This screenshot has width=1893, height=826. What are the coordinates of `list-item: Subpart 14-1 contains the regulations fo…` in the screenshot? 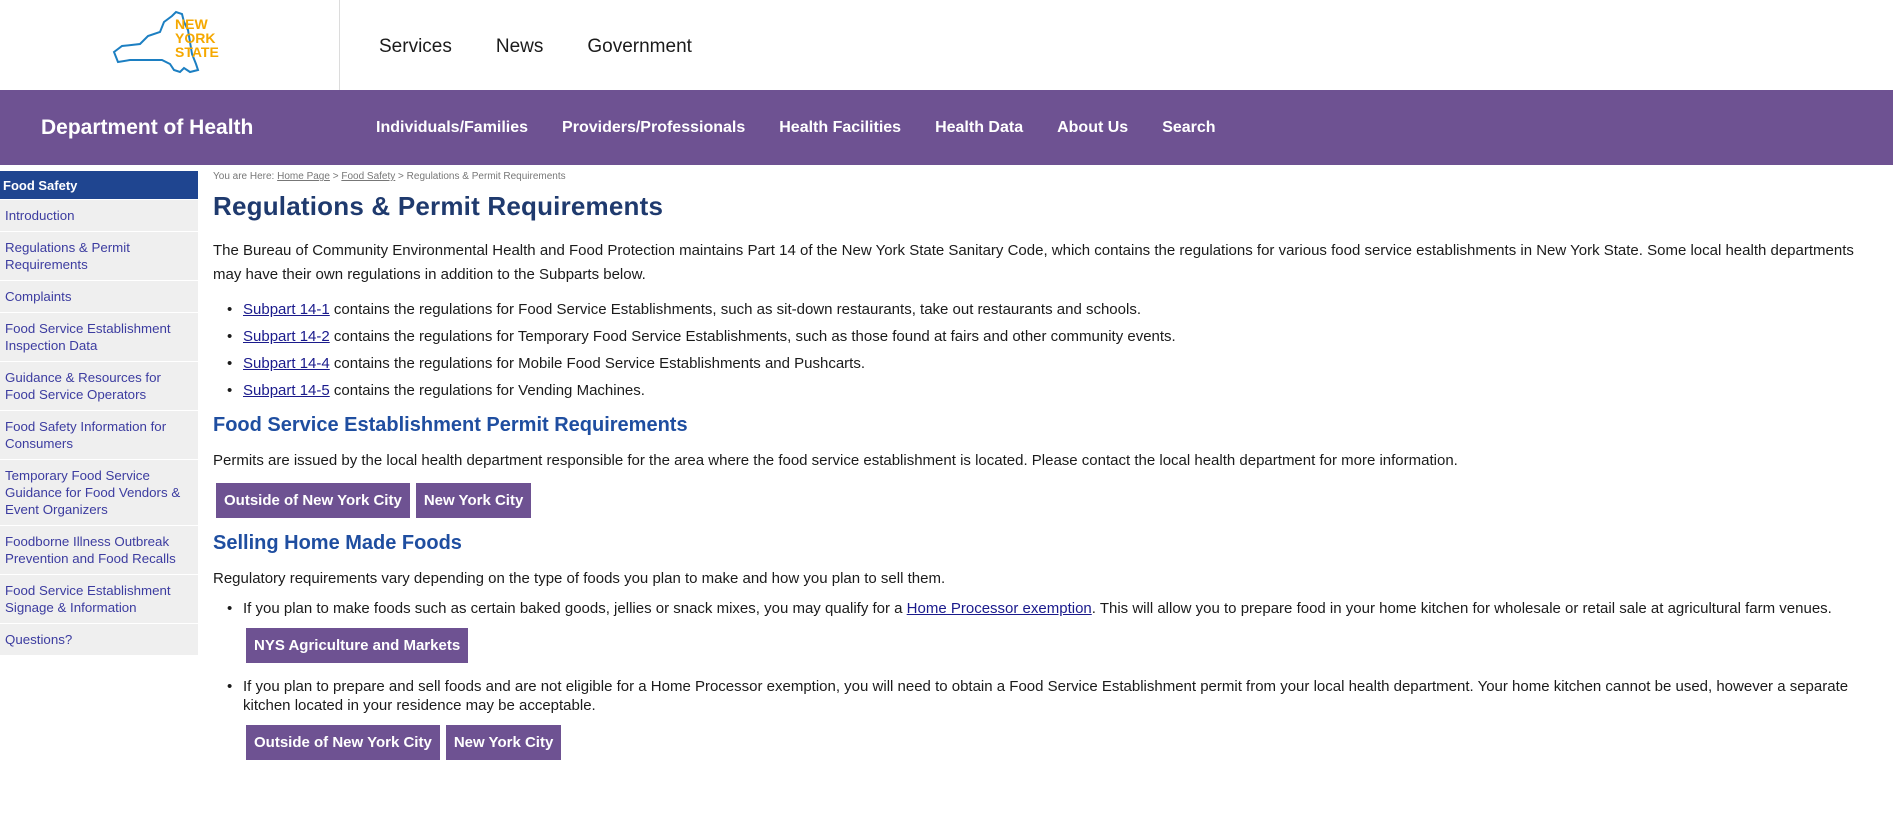 It's located at (1045, 309).